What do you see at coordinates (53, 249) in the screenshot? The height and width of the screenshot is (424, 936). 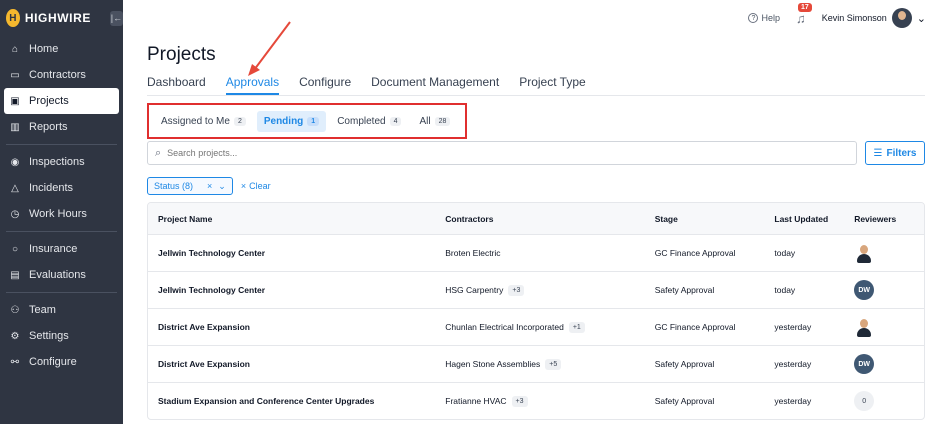 I see `sidebar-item-label: Insurance` at bounding box center [53, 249].